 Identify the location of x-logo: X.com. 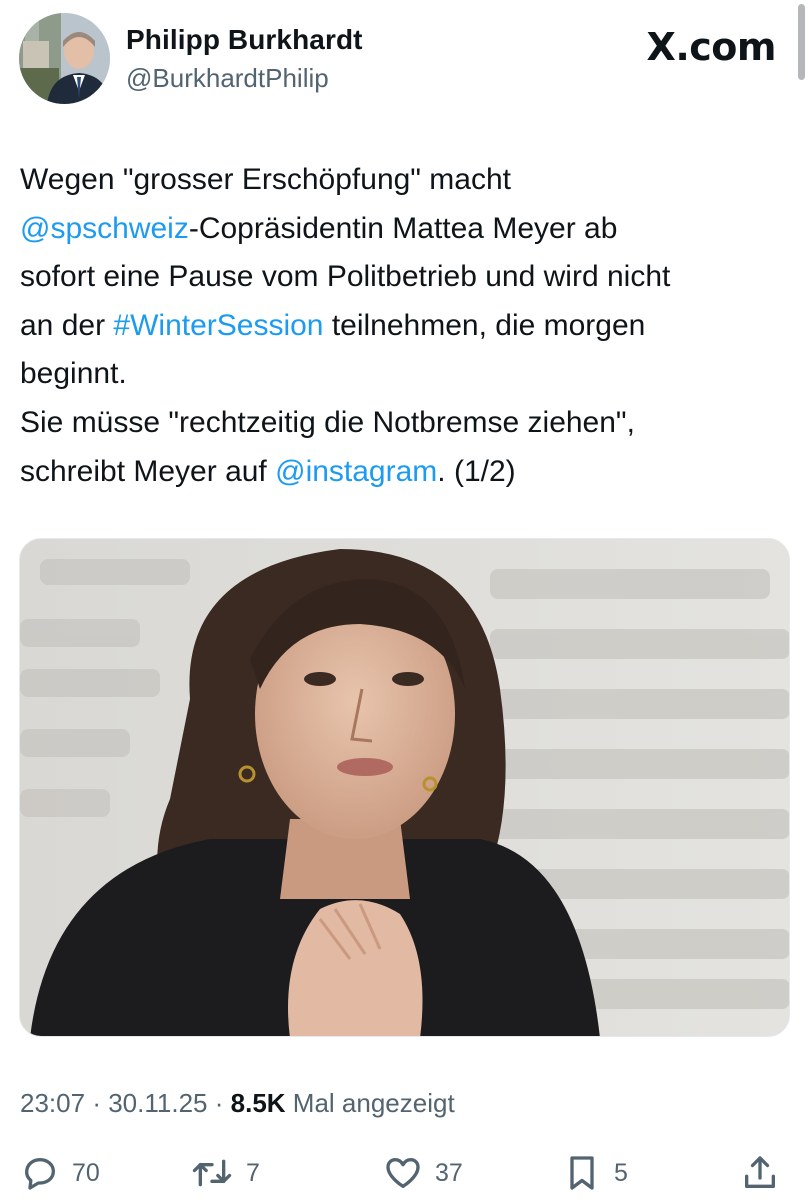
(711, 47).